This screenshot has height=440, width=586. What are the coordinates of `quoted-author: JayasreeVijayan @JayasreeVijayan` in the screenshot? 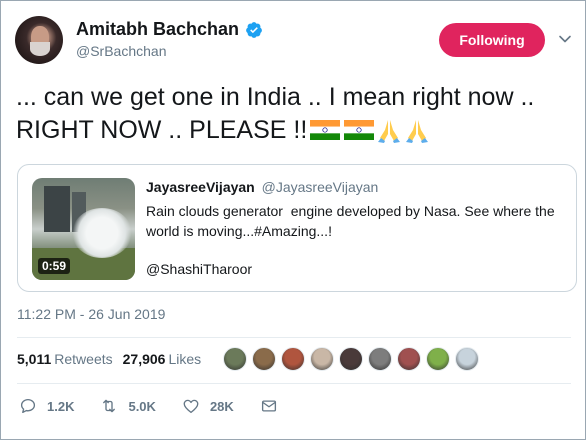 It's located at (262, 187).